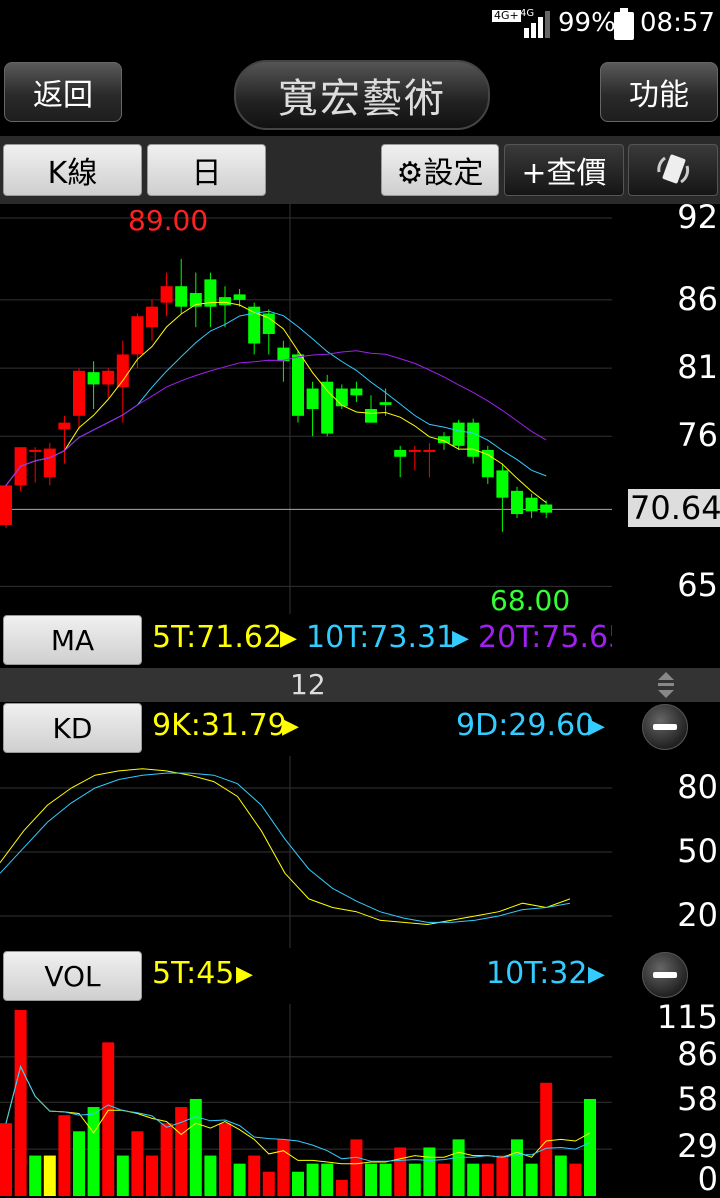 This screenshot has width=720, height=1198. What do you see at coordinates (697, 367) in the screenshot?
I see `price-tick-label: 81` at bounding box center [697, 367].